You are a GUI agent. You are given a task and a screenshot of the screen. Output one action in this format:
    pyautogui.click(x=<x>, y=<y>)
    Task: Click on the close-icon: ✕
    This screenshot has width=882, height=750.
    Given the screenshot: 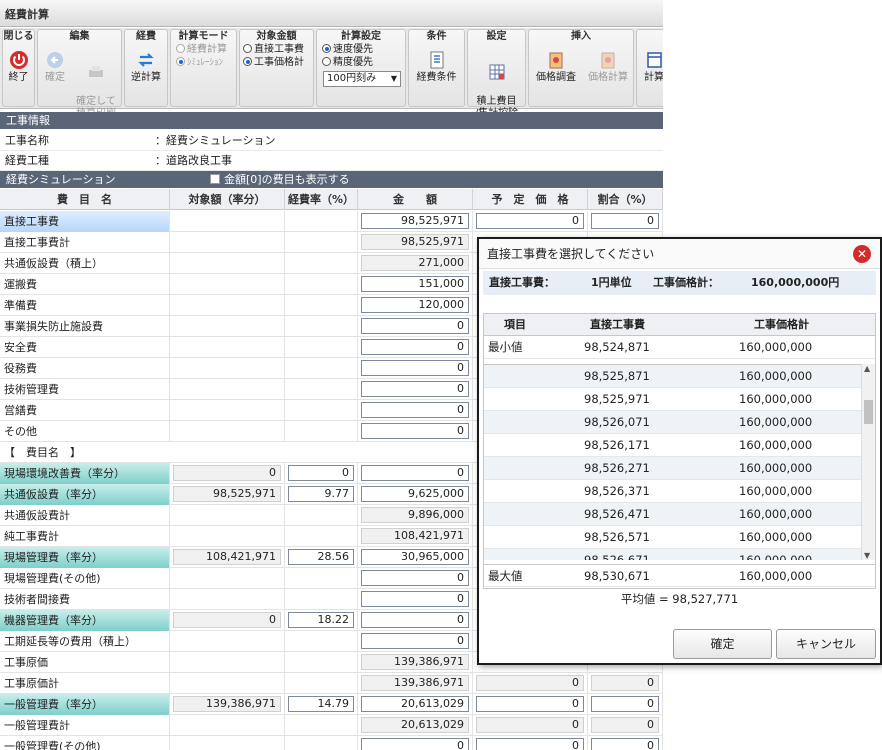 What is the action you would take?
    pyautogui.click(x=862, y=254)
    